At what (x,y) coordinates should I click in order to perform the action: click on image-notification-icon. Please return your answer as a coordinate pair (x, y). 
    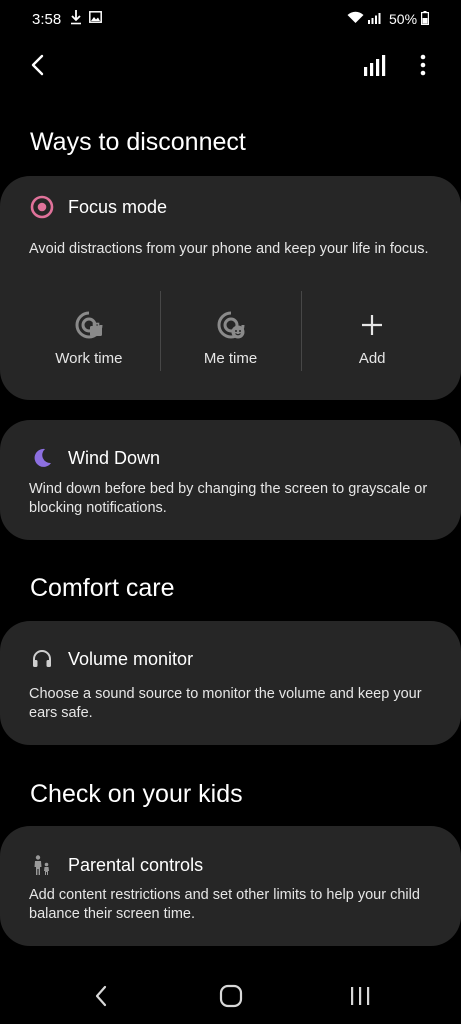
    Looking at the image, I should click on (95, 17).